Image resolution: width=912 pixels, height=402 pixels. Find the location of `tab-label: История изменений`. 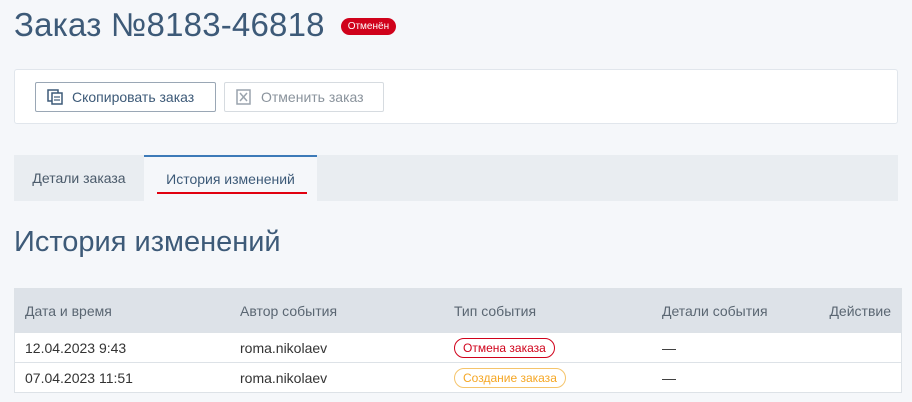

tab-label: История изменений is located at coordinates (230, 179).